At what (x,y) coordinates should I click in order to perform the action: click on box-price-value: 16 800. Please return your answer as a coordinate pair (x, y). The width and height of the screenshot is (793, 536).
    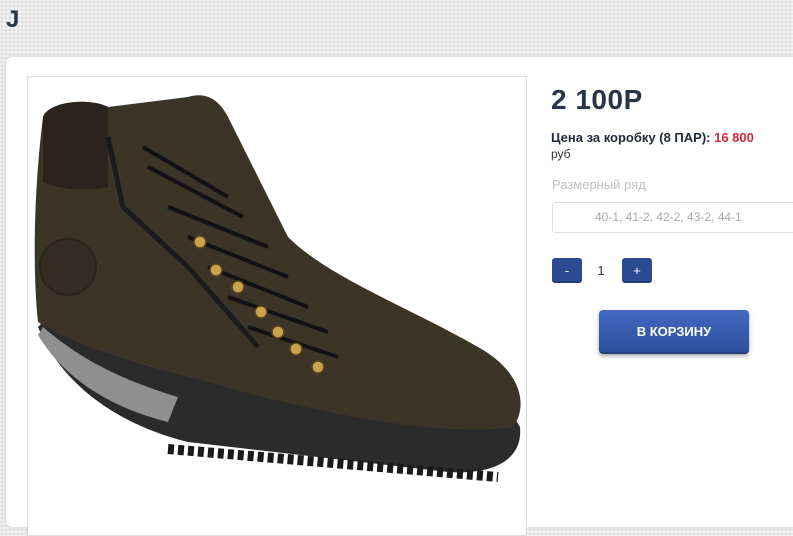
    Looking at the image, I should click on (734, 137).